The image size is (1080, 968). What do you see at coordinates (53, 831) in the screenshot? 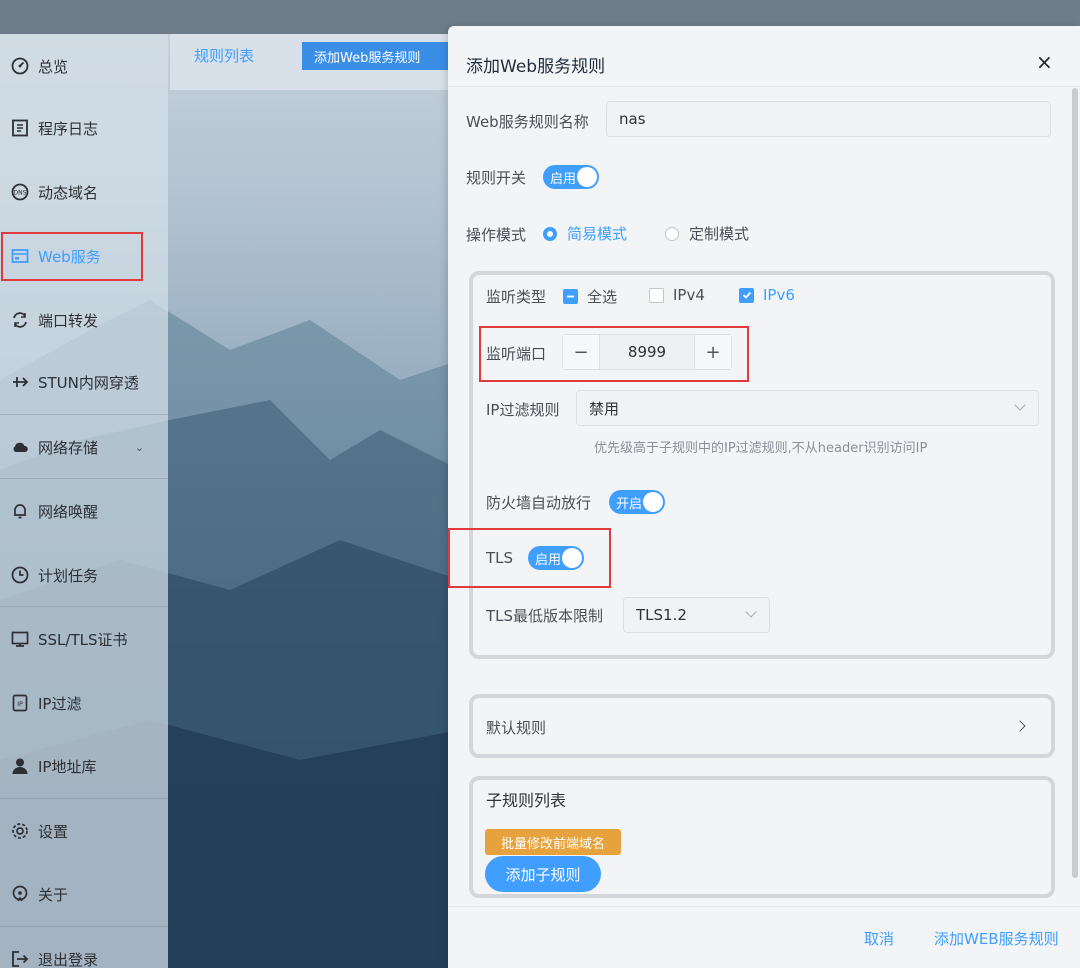
I see `sidebar-item-label: 设置` at bounding box center [53, 831].